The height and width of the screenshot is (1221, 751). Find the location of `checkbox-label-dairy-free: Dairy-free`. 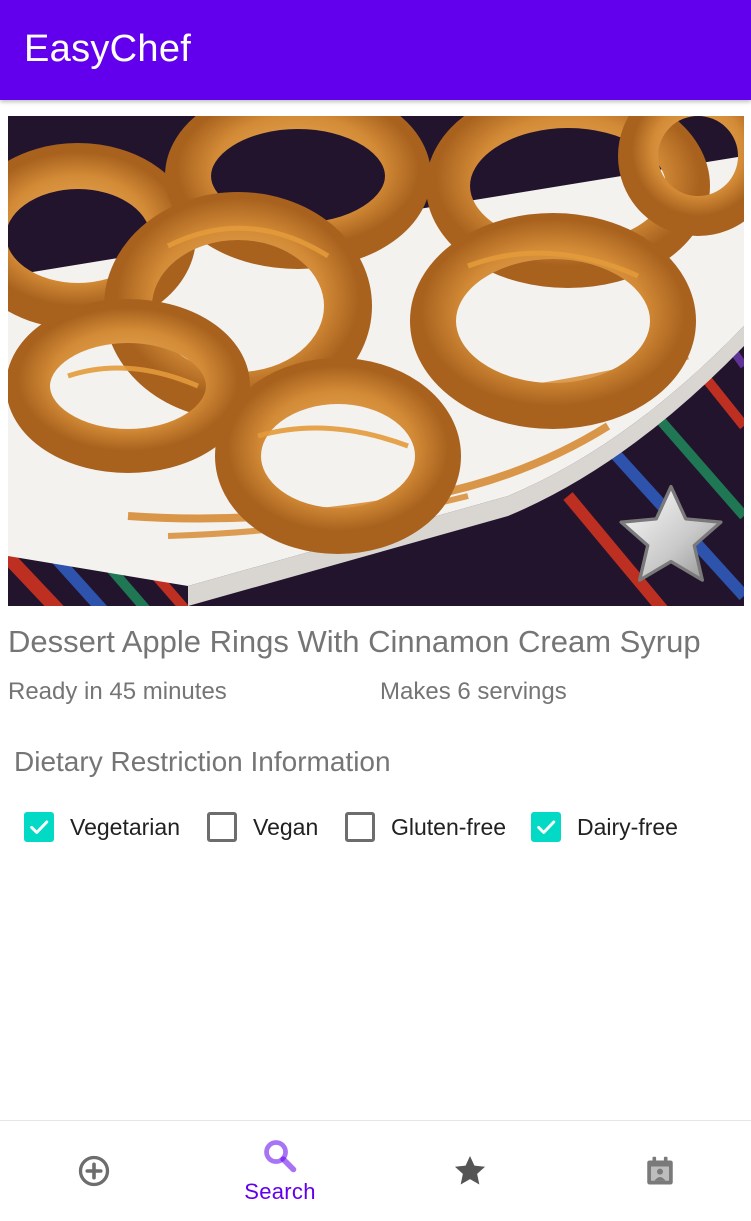

checkbox-label-dairy-free: Dairy-free is located at coordinates (627, 826).